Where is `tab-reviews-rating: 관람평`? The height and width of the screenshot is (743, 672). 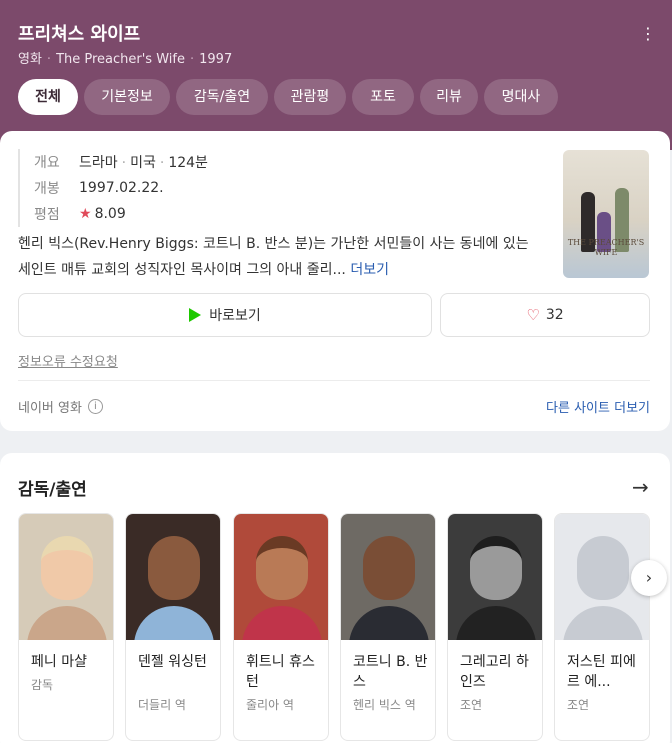
tab-reviews-rating: 관람평 is located at coordinates (310, 97).